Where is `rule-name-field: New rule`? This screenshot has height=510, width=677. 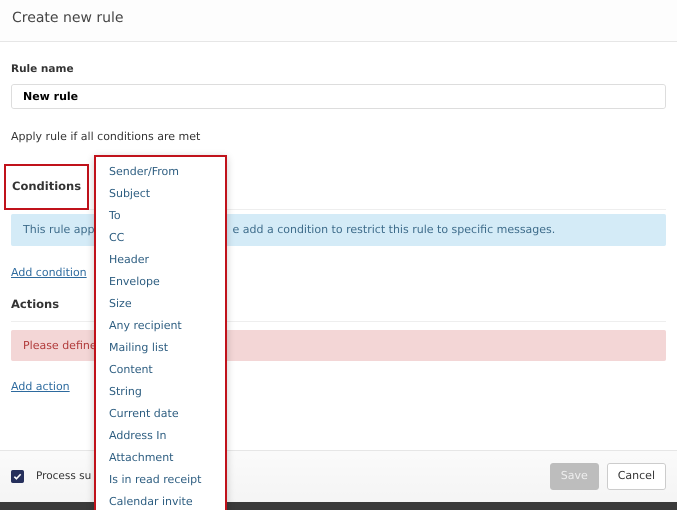 rule-name-field: New rule is located at coordinates (338, 96).